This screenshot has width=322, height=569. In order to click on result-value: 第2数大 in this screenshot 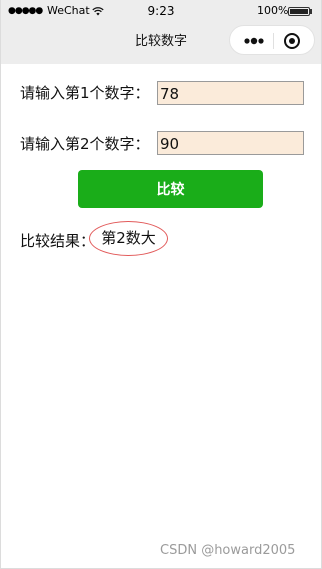, I will do `click(128, 238)`.